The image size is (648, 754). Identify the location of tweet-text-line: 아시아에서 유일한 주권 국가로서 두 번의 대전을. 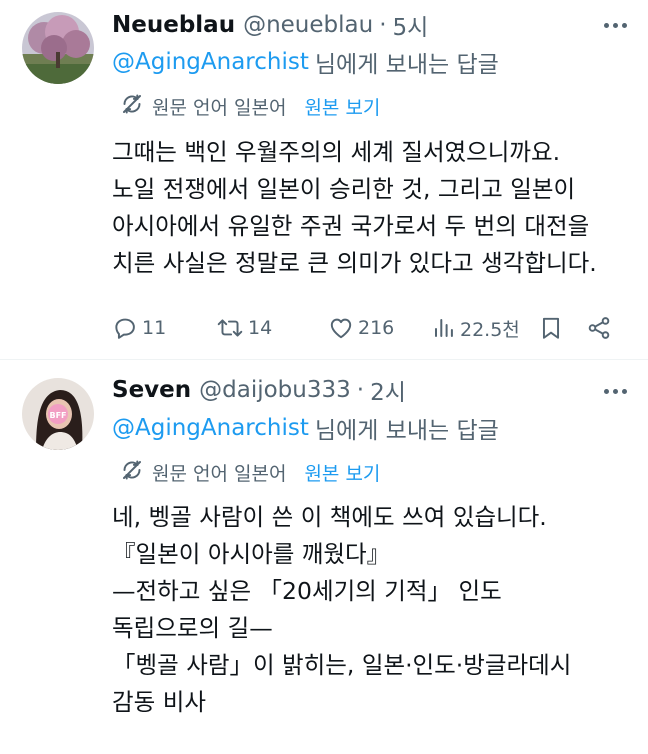
(351, 226).